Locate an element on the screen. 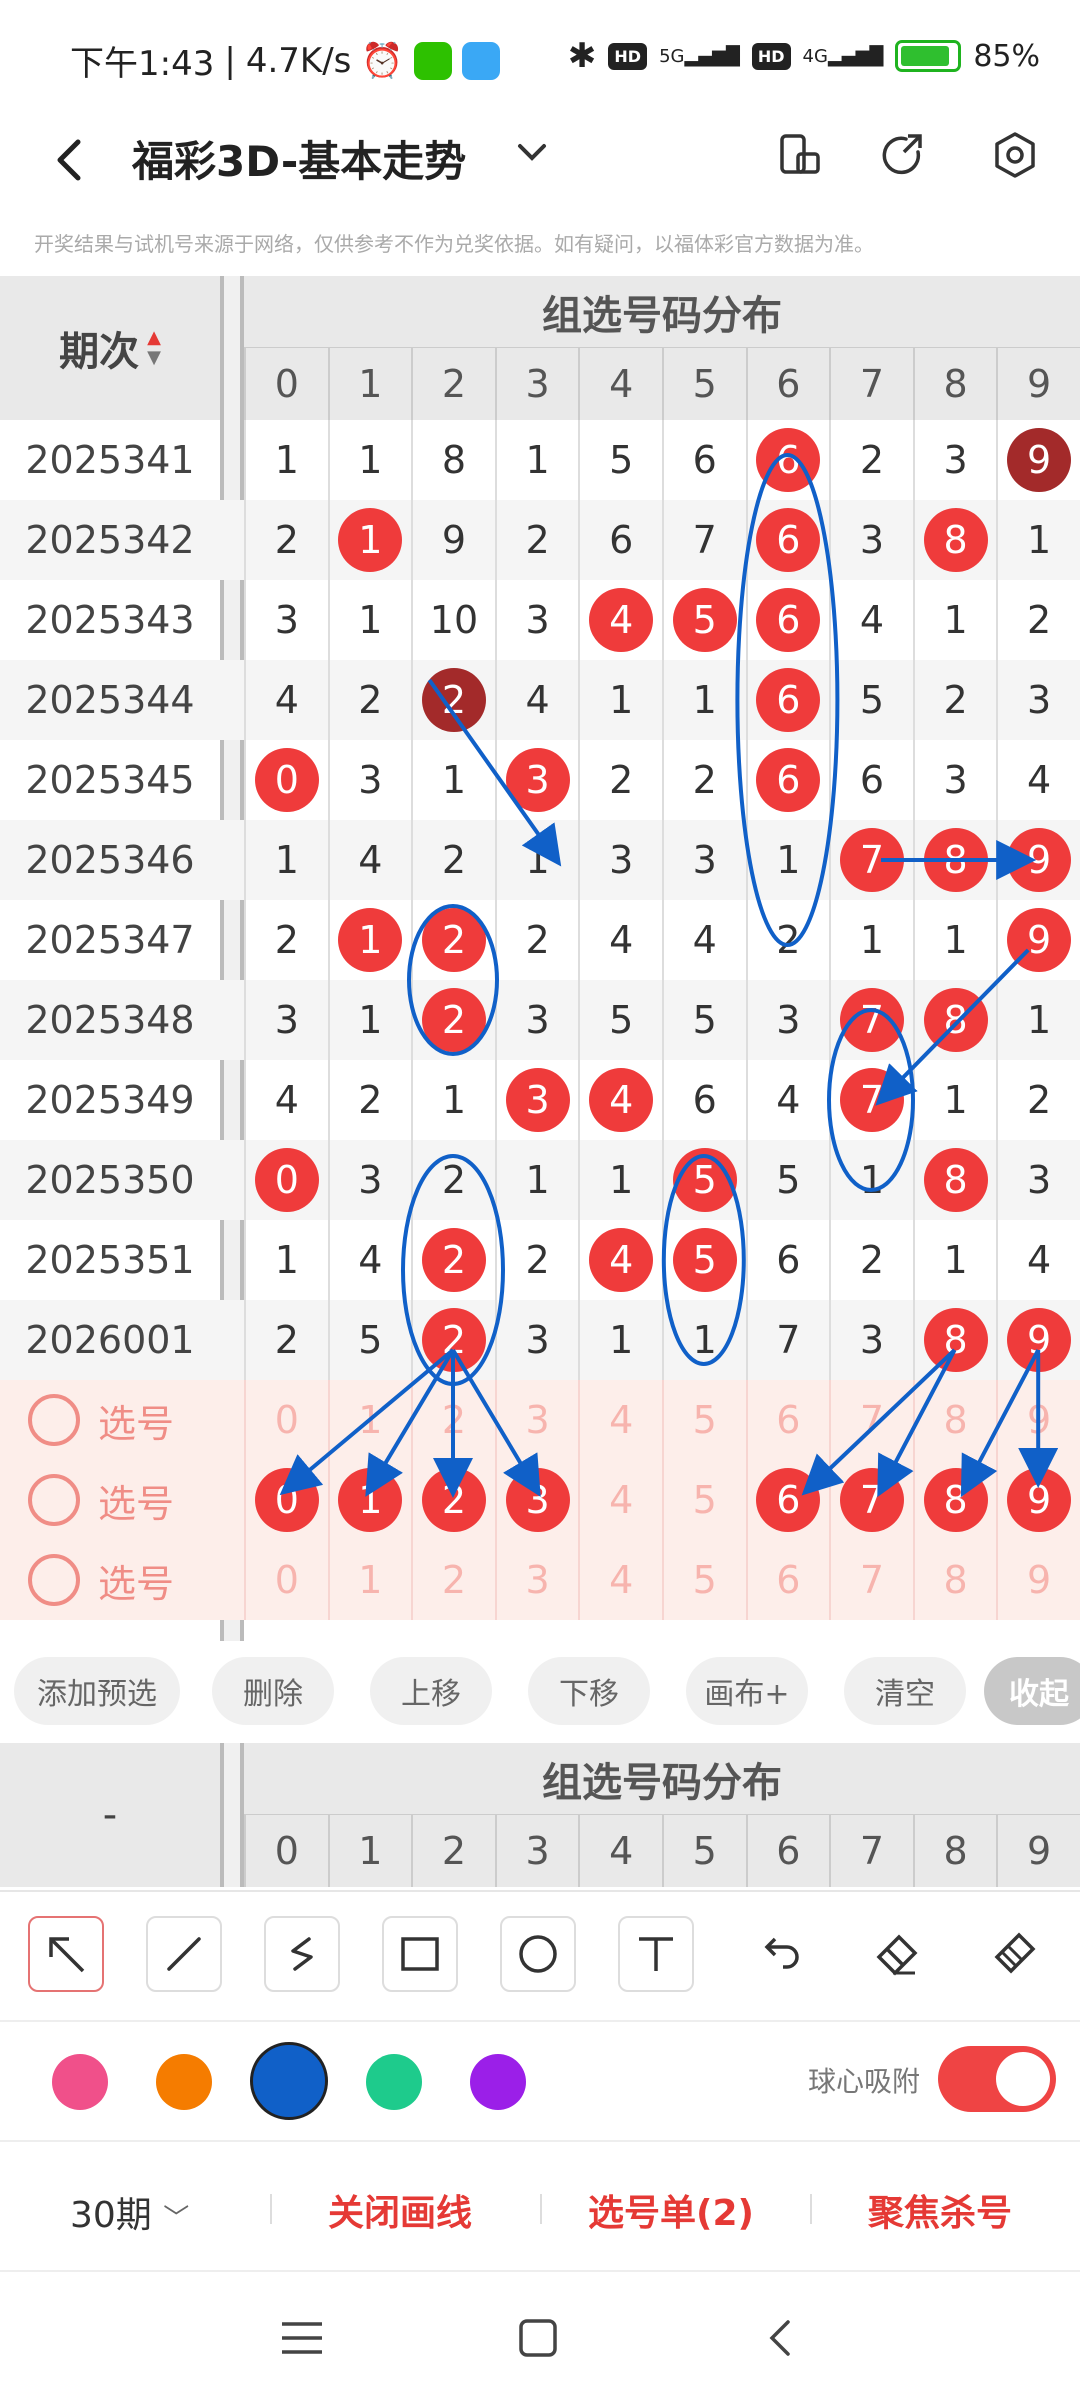  cell-digit-8: 3 is located at coordinates (954, 780).